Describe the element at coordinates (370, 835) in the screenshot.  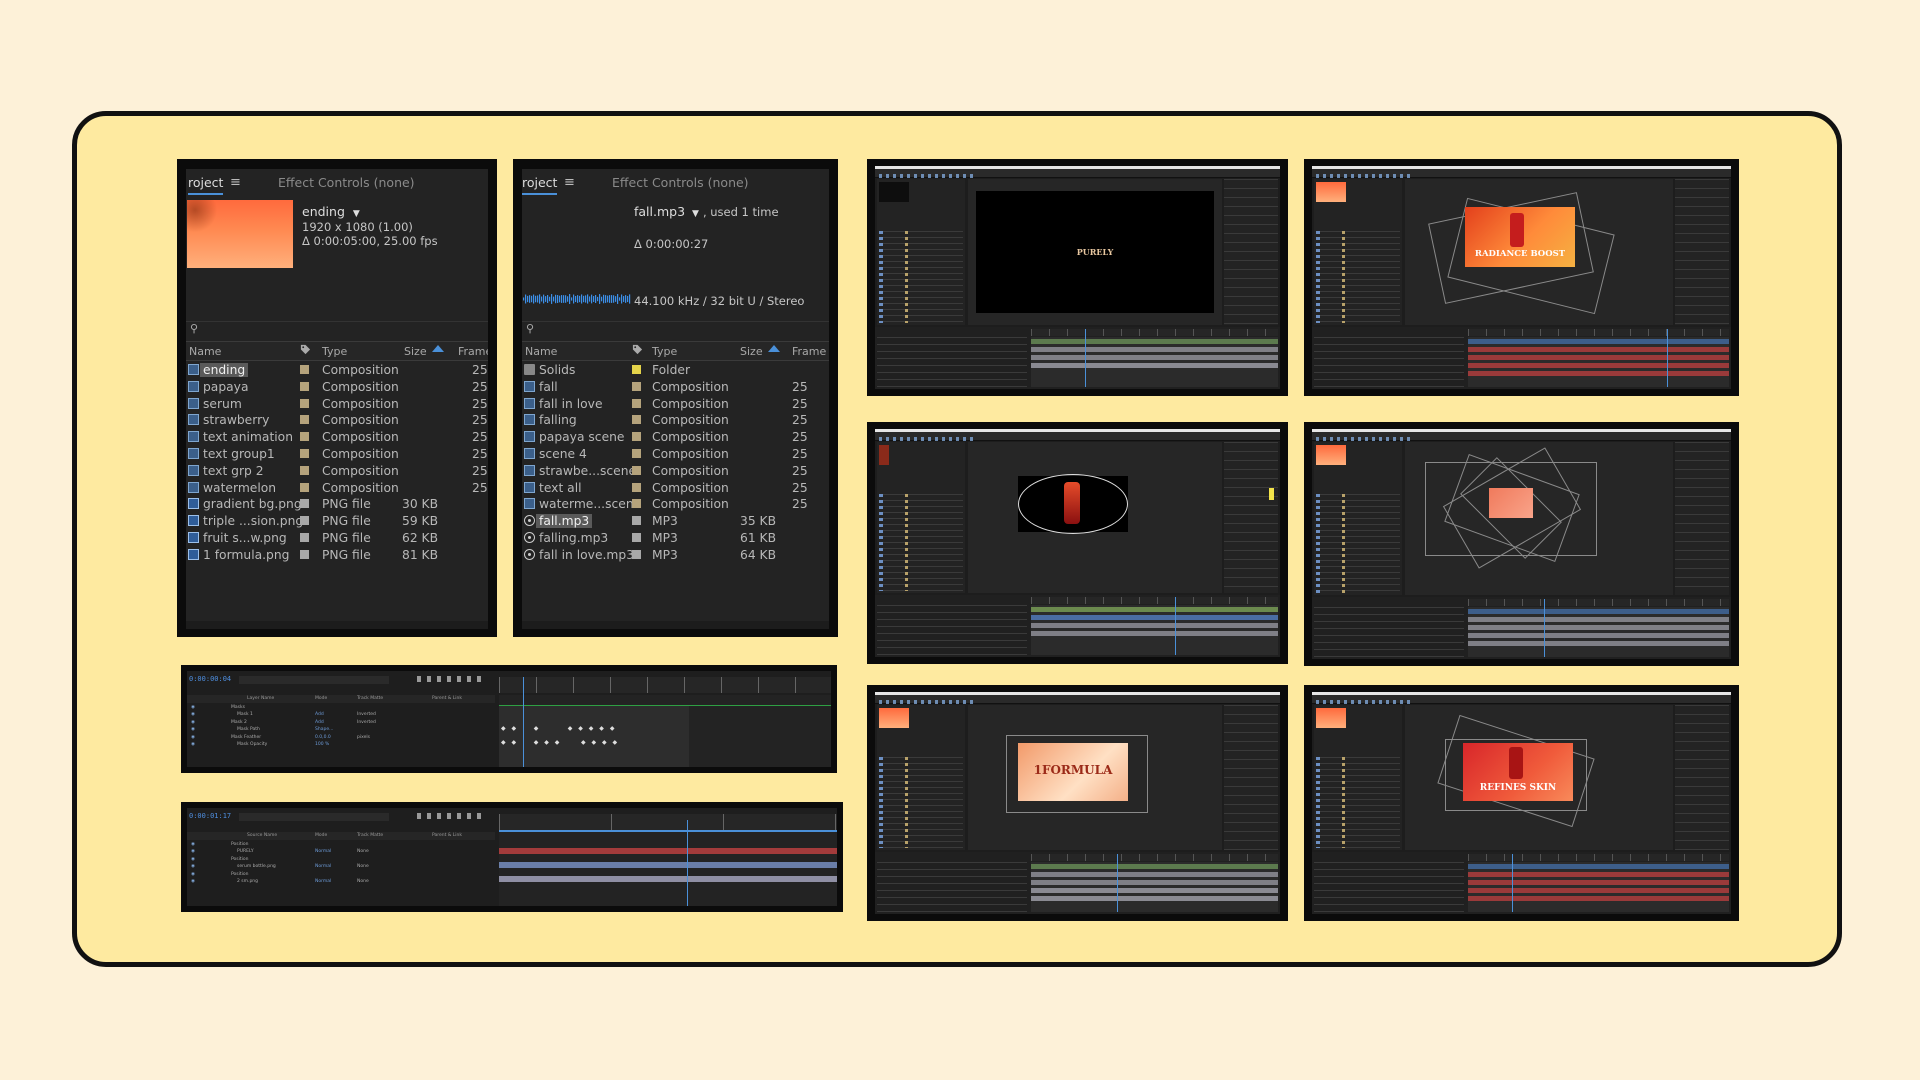
I see `header-track-matte: Track Matte` at that location.